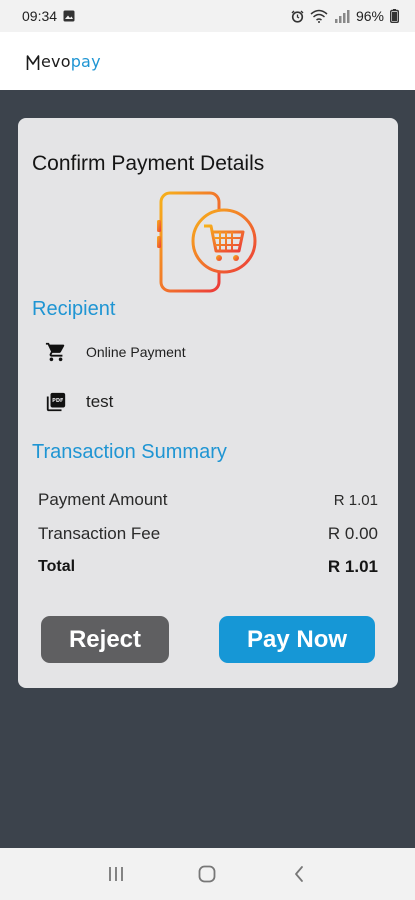  What do you see at coordinates (78, 402) in the screenshot?
I see `recipient-row-reference: PDF test` at bounding box center [78, 402].